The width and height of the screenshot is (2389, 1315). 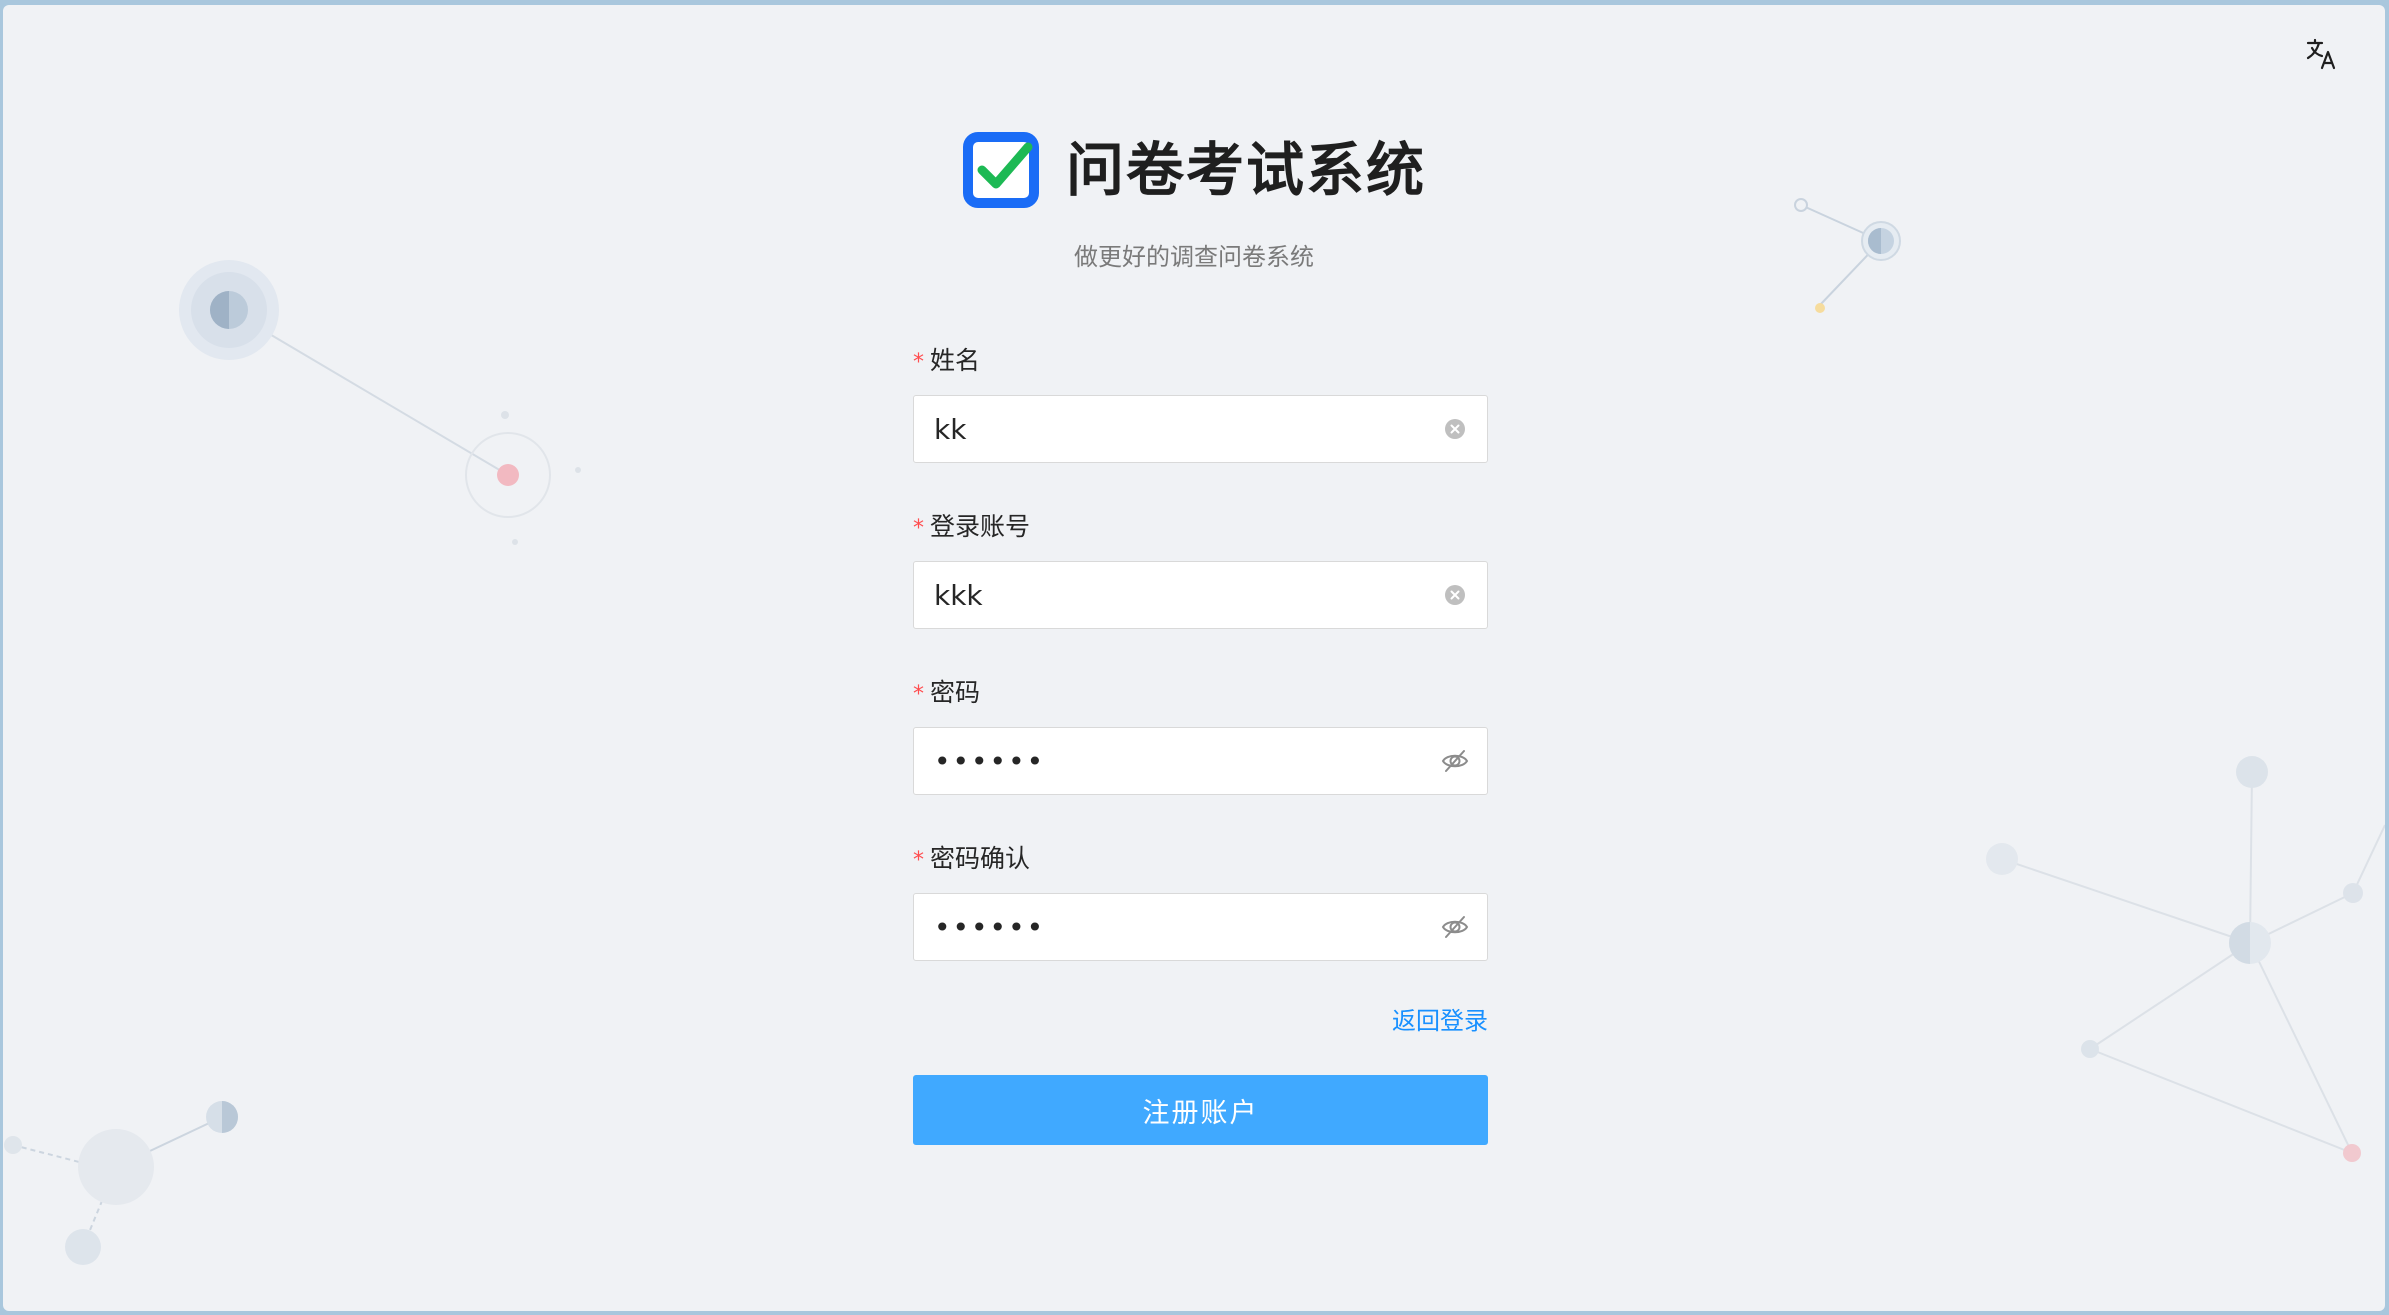 I want to click on decoration-molecule-left, so click(x=380, y=402).